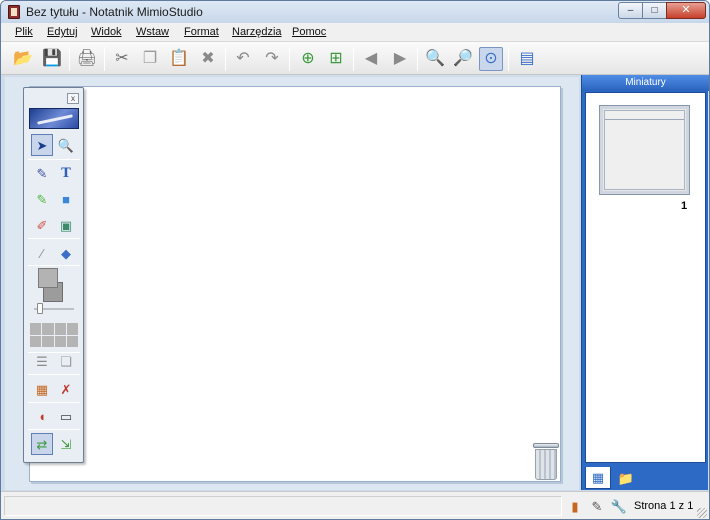  Describe the element at coordinates (66, 145) in the screenshot. I see `zoom-tool-icon: 🔍` at that location.